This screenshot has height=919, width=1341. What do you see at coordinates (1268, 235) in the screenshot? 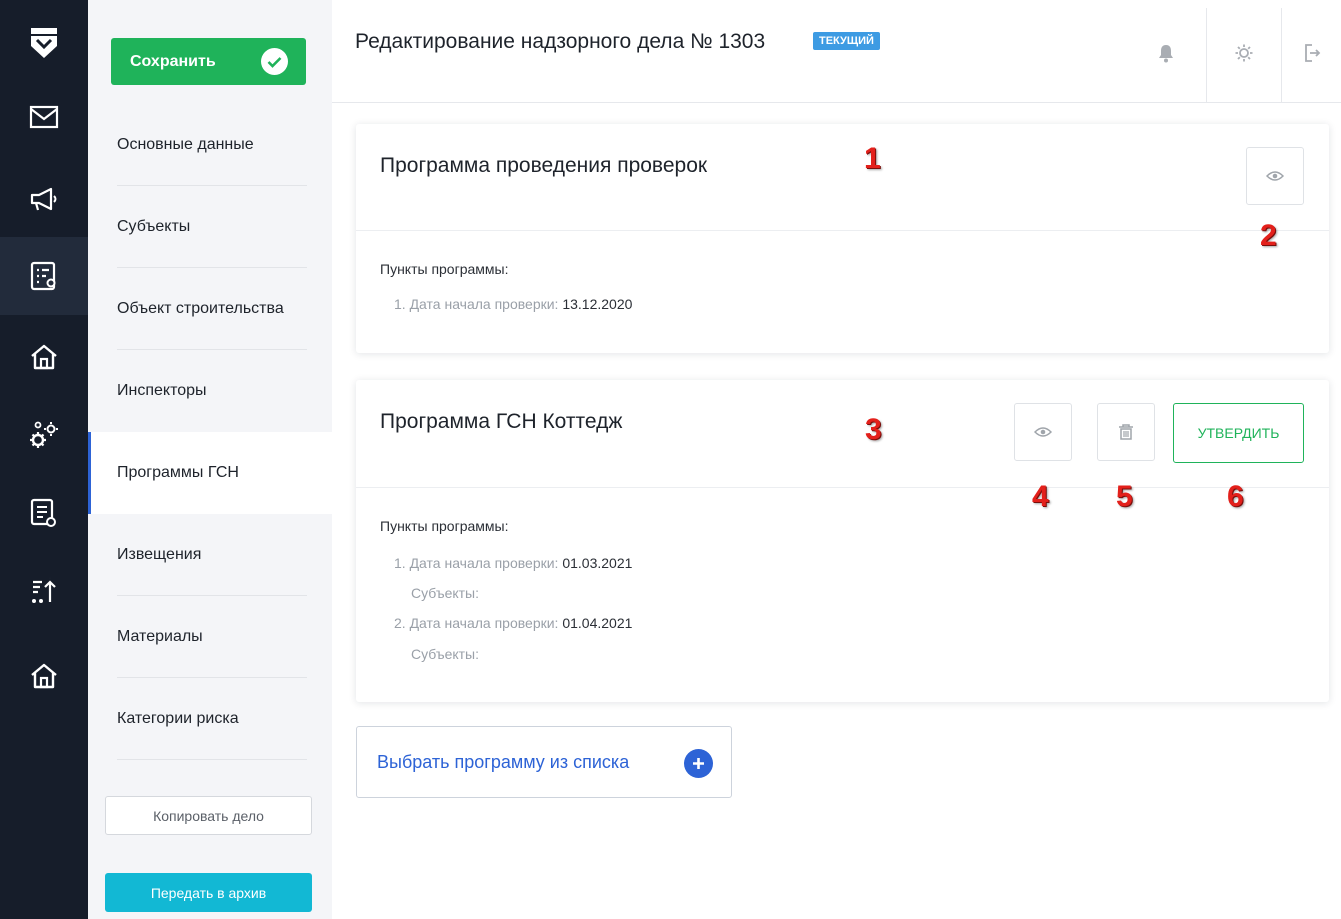
I see `callout-number: 2` at bounding box center [1268, 235].